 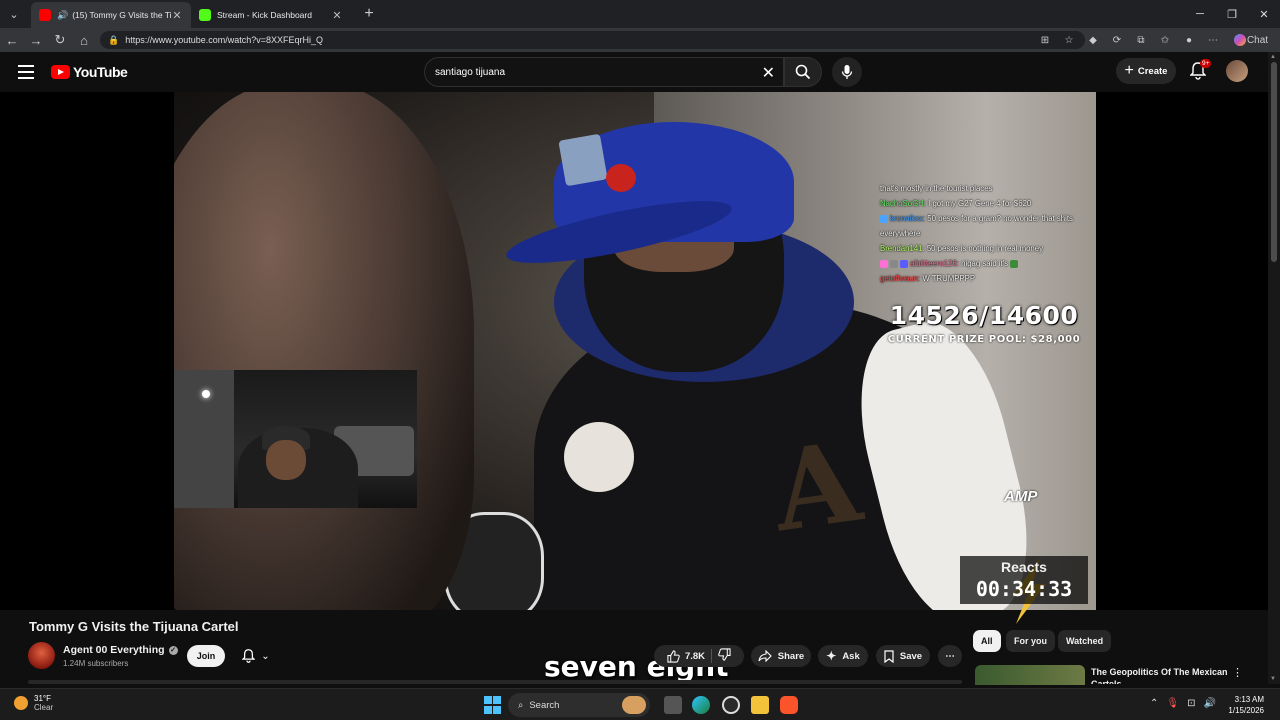 What do you see at coordinates (1117, 40) in the screenshot?
I see `refresh-ext-icon: ⟳` at bounding box center [1117, 40].